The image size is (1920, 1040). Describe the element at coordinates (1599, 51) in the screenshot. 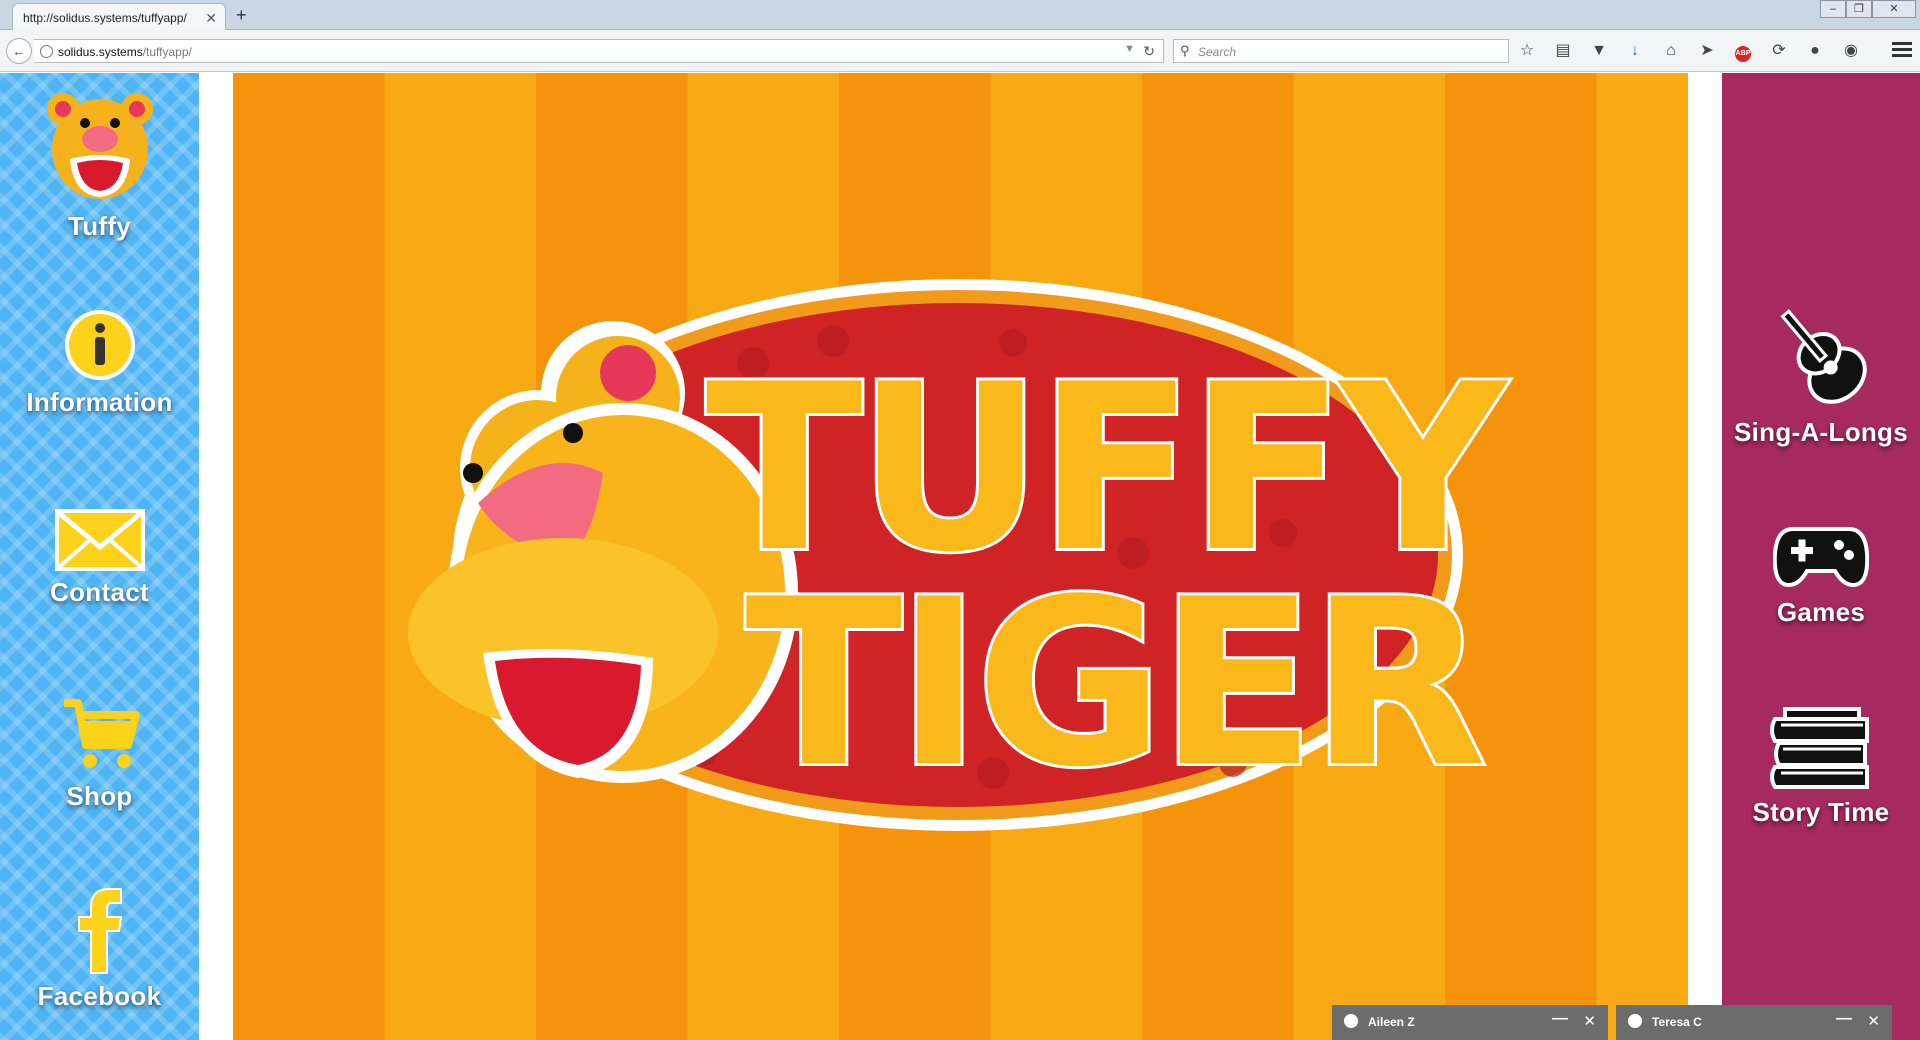

I see `pocket-icon: ▼` at that location.